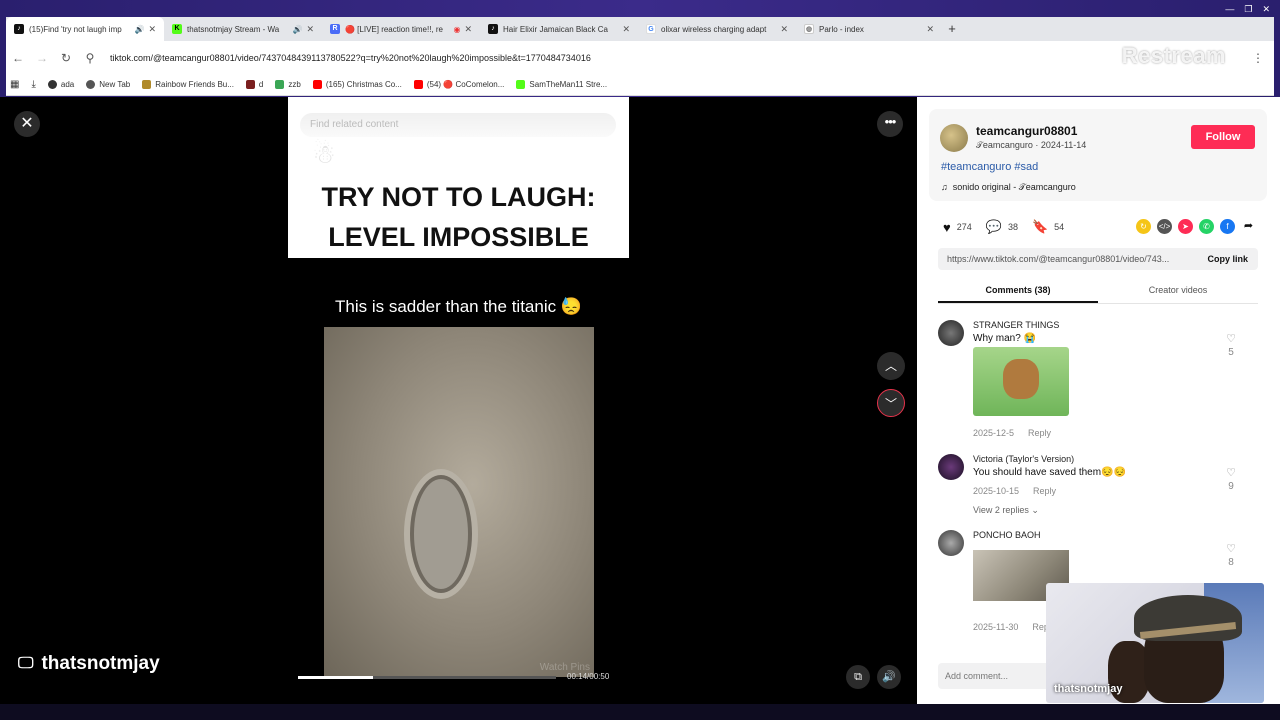 This screenshot has width=1280, height=720. What do you see at coordinates (952, 29) in the screenshot?
I see `new-tab-button: +` at bounding box center [952, 29].